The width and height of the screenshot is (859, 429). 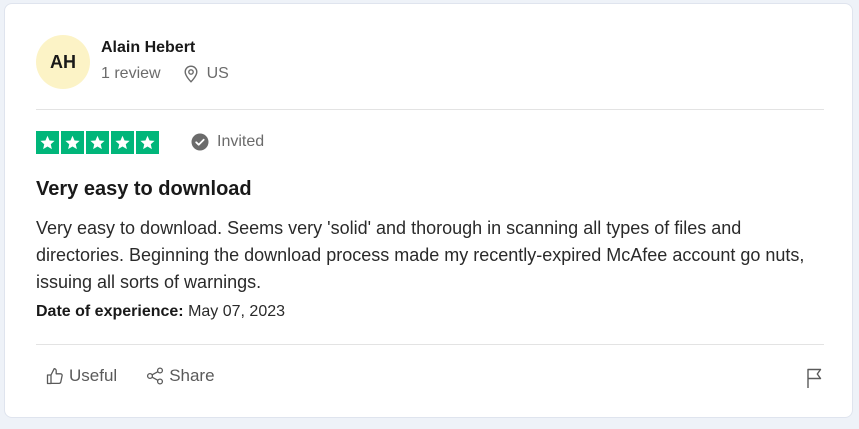 I want to click on flag-icon, so click(x=814, y=378).